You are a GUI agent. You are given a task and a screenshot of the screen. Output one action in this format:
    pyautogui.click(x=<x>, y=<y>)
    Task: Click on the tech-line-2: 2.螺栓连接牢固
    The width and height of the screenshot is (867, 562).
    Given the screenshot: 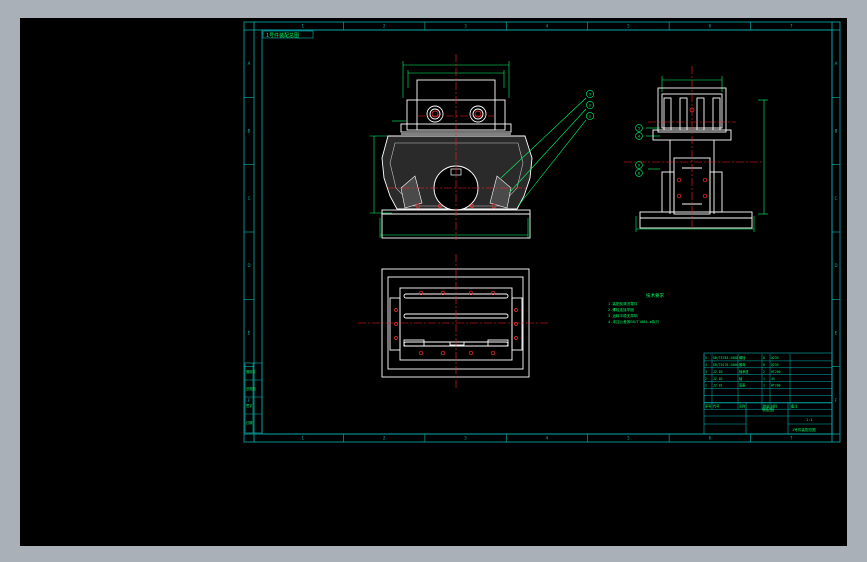 What is the action you would take?
    pyautogui.click(x=621, y=309)
    